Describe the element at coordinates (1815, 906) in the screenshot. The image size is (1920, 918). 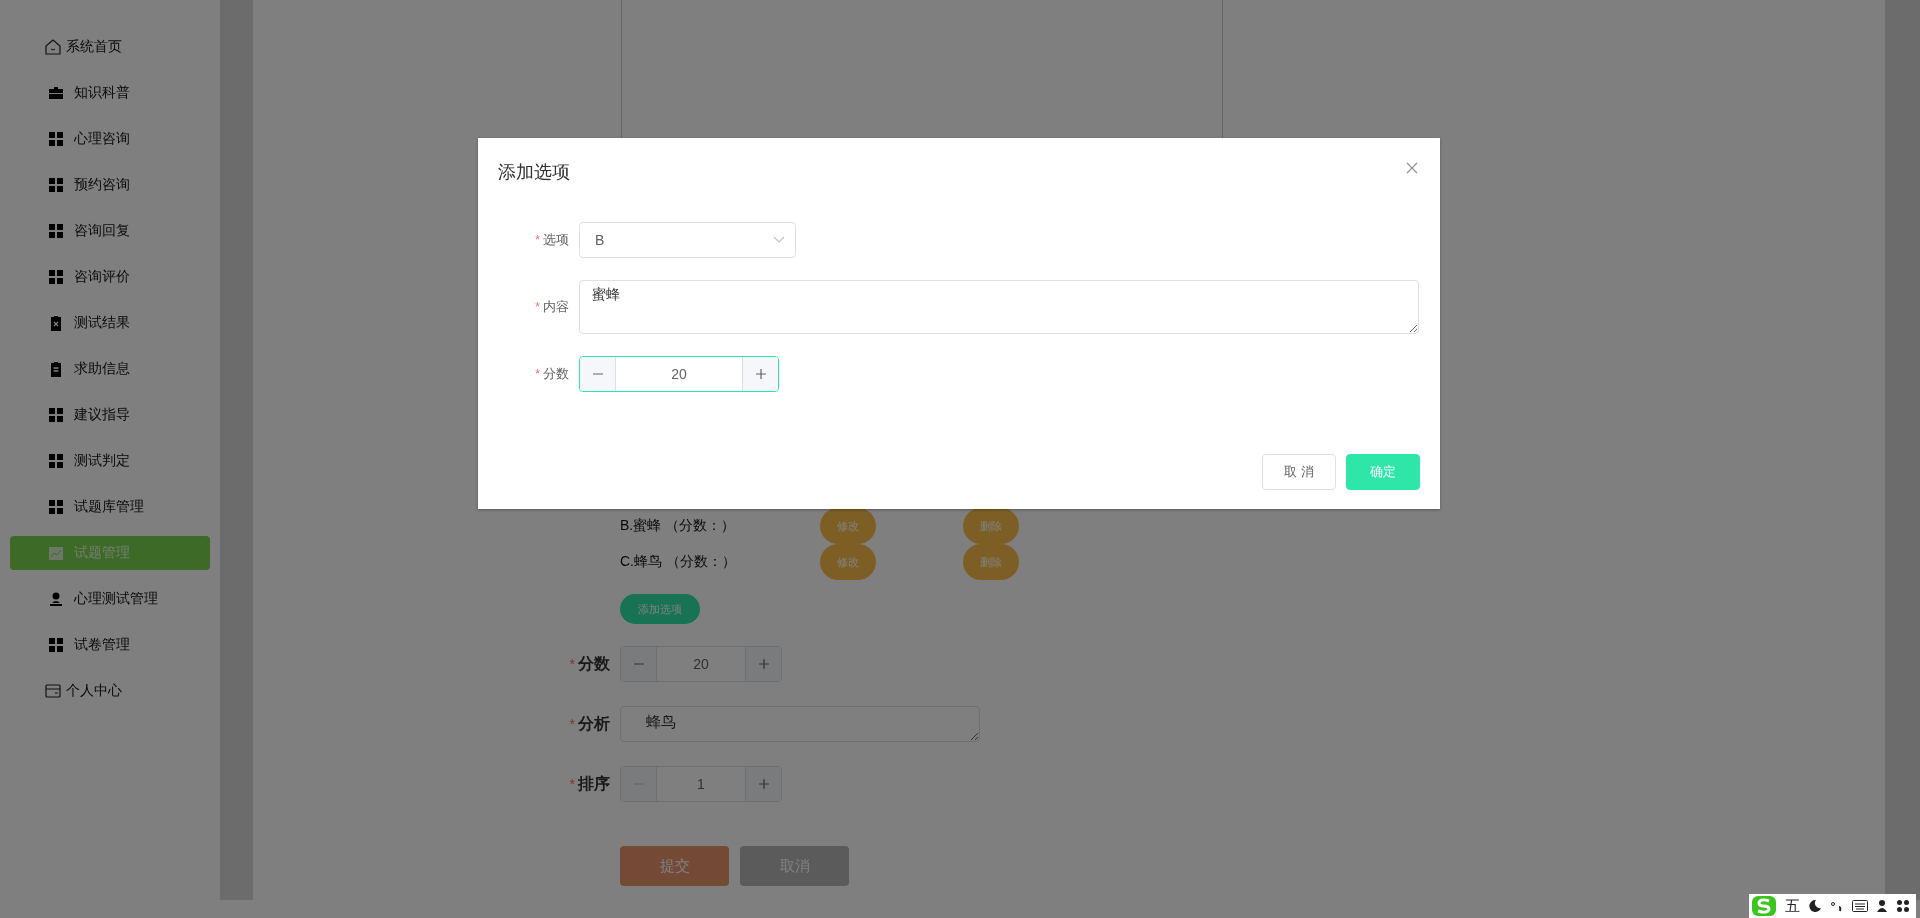
I see `moon-icon` at that location.